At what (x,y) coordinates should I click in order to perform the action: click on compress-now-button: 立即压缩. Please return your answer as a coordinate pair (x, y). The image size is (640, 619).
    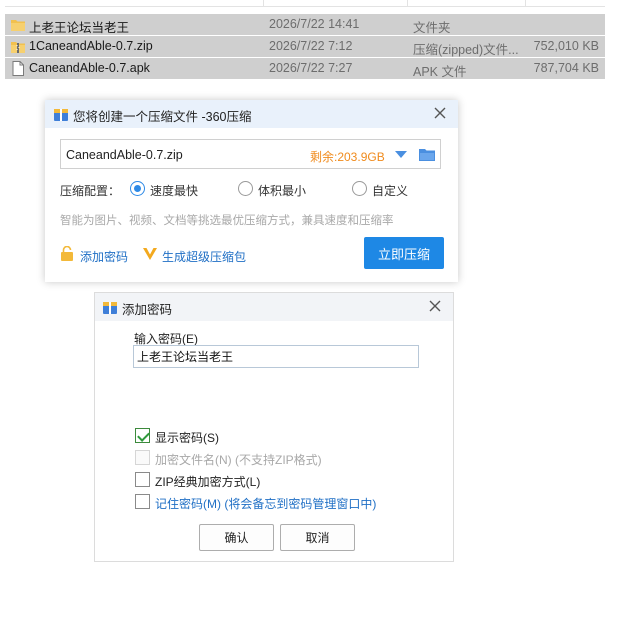
    Looking at the image, I should click on (404, 253).